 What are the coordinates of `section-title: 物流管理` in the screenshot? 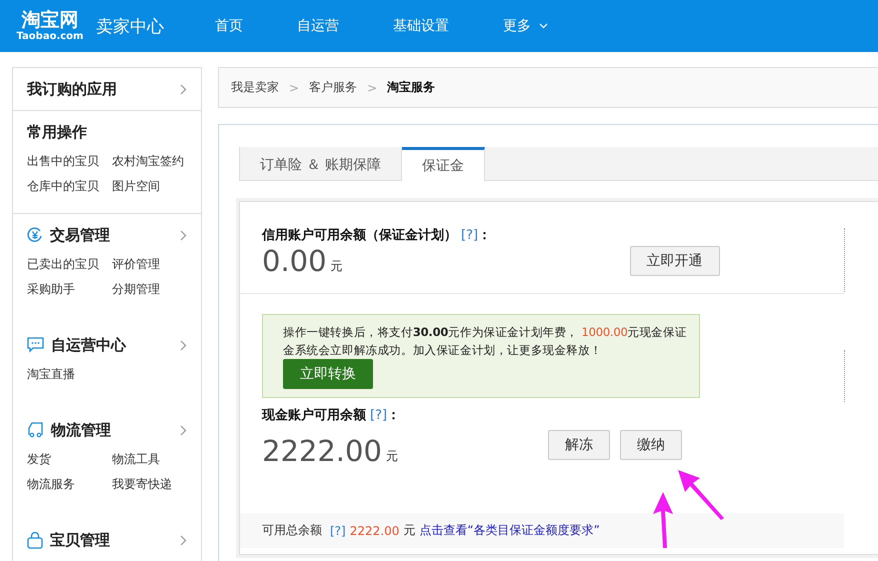 It's located at (81, 430).